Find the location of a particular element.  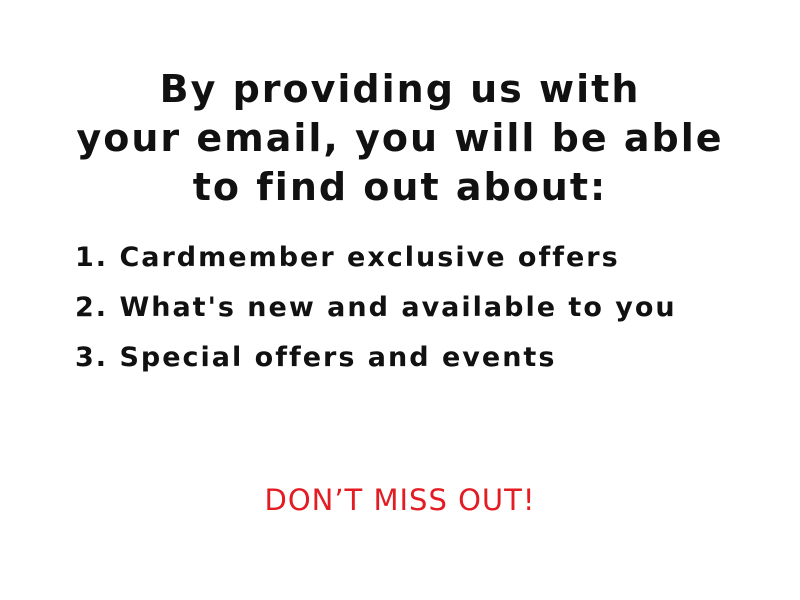

benefit-item-3: 3. Special offers and events is located at coordinates (316, 357).